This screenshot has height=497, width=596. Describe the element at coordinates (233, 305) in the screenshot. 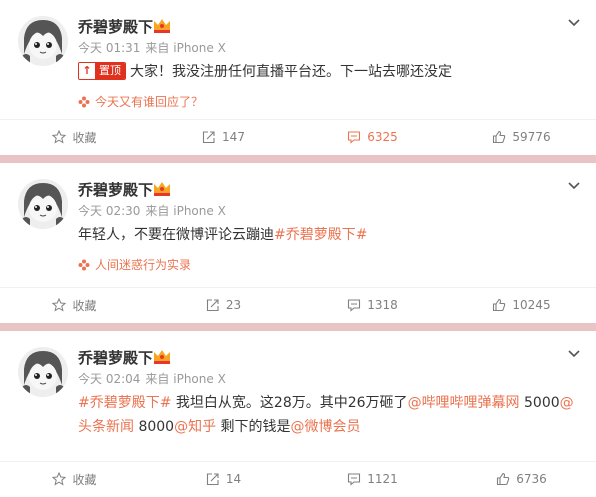

I see `repost-count: 23` at that location.